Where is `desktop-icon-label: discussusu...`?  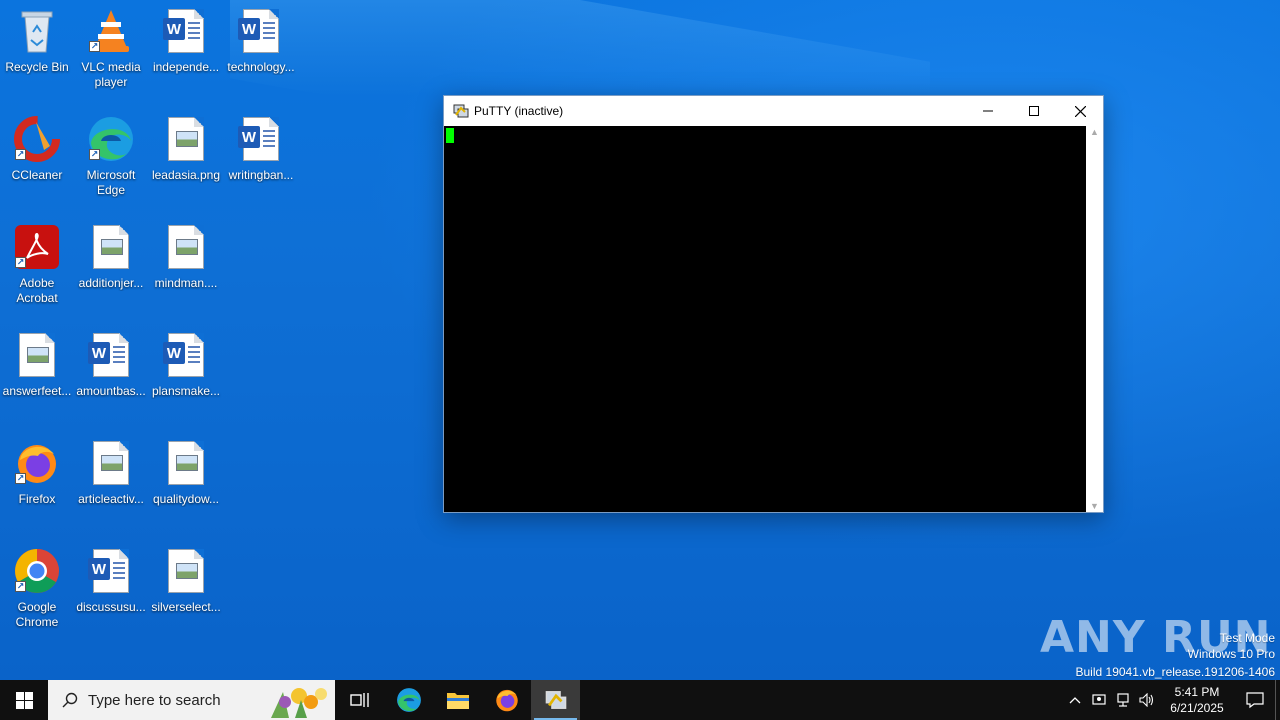
desktop-icon-label: discussusu... is located at coordinates (111, 607).